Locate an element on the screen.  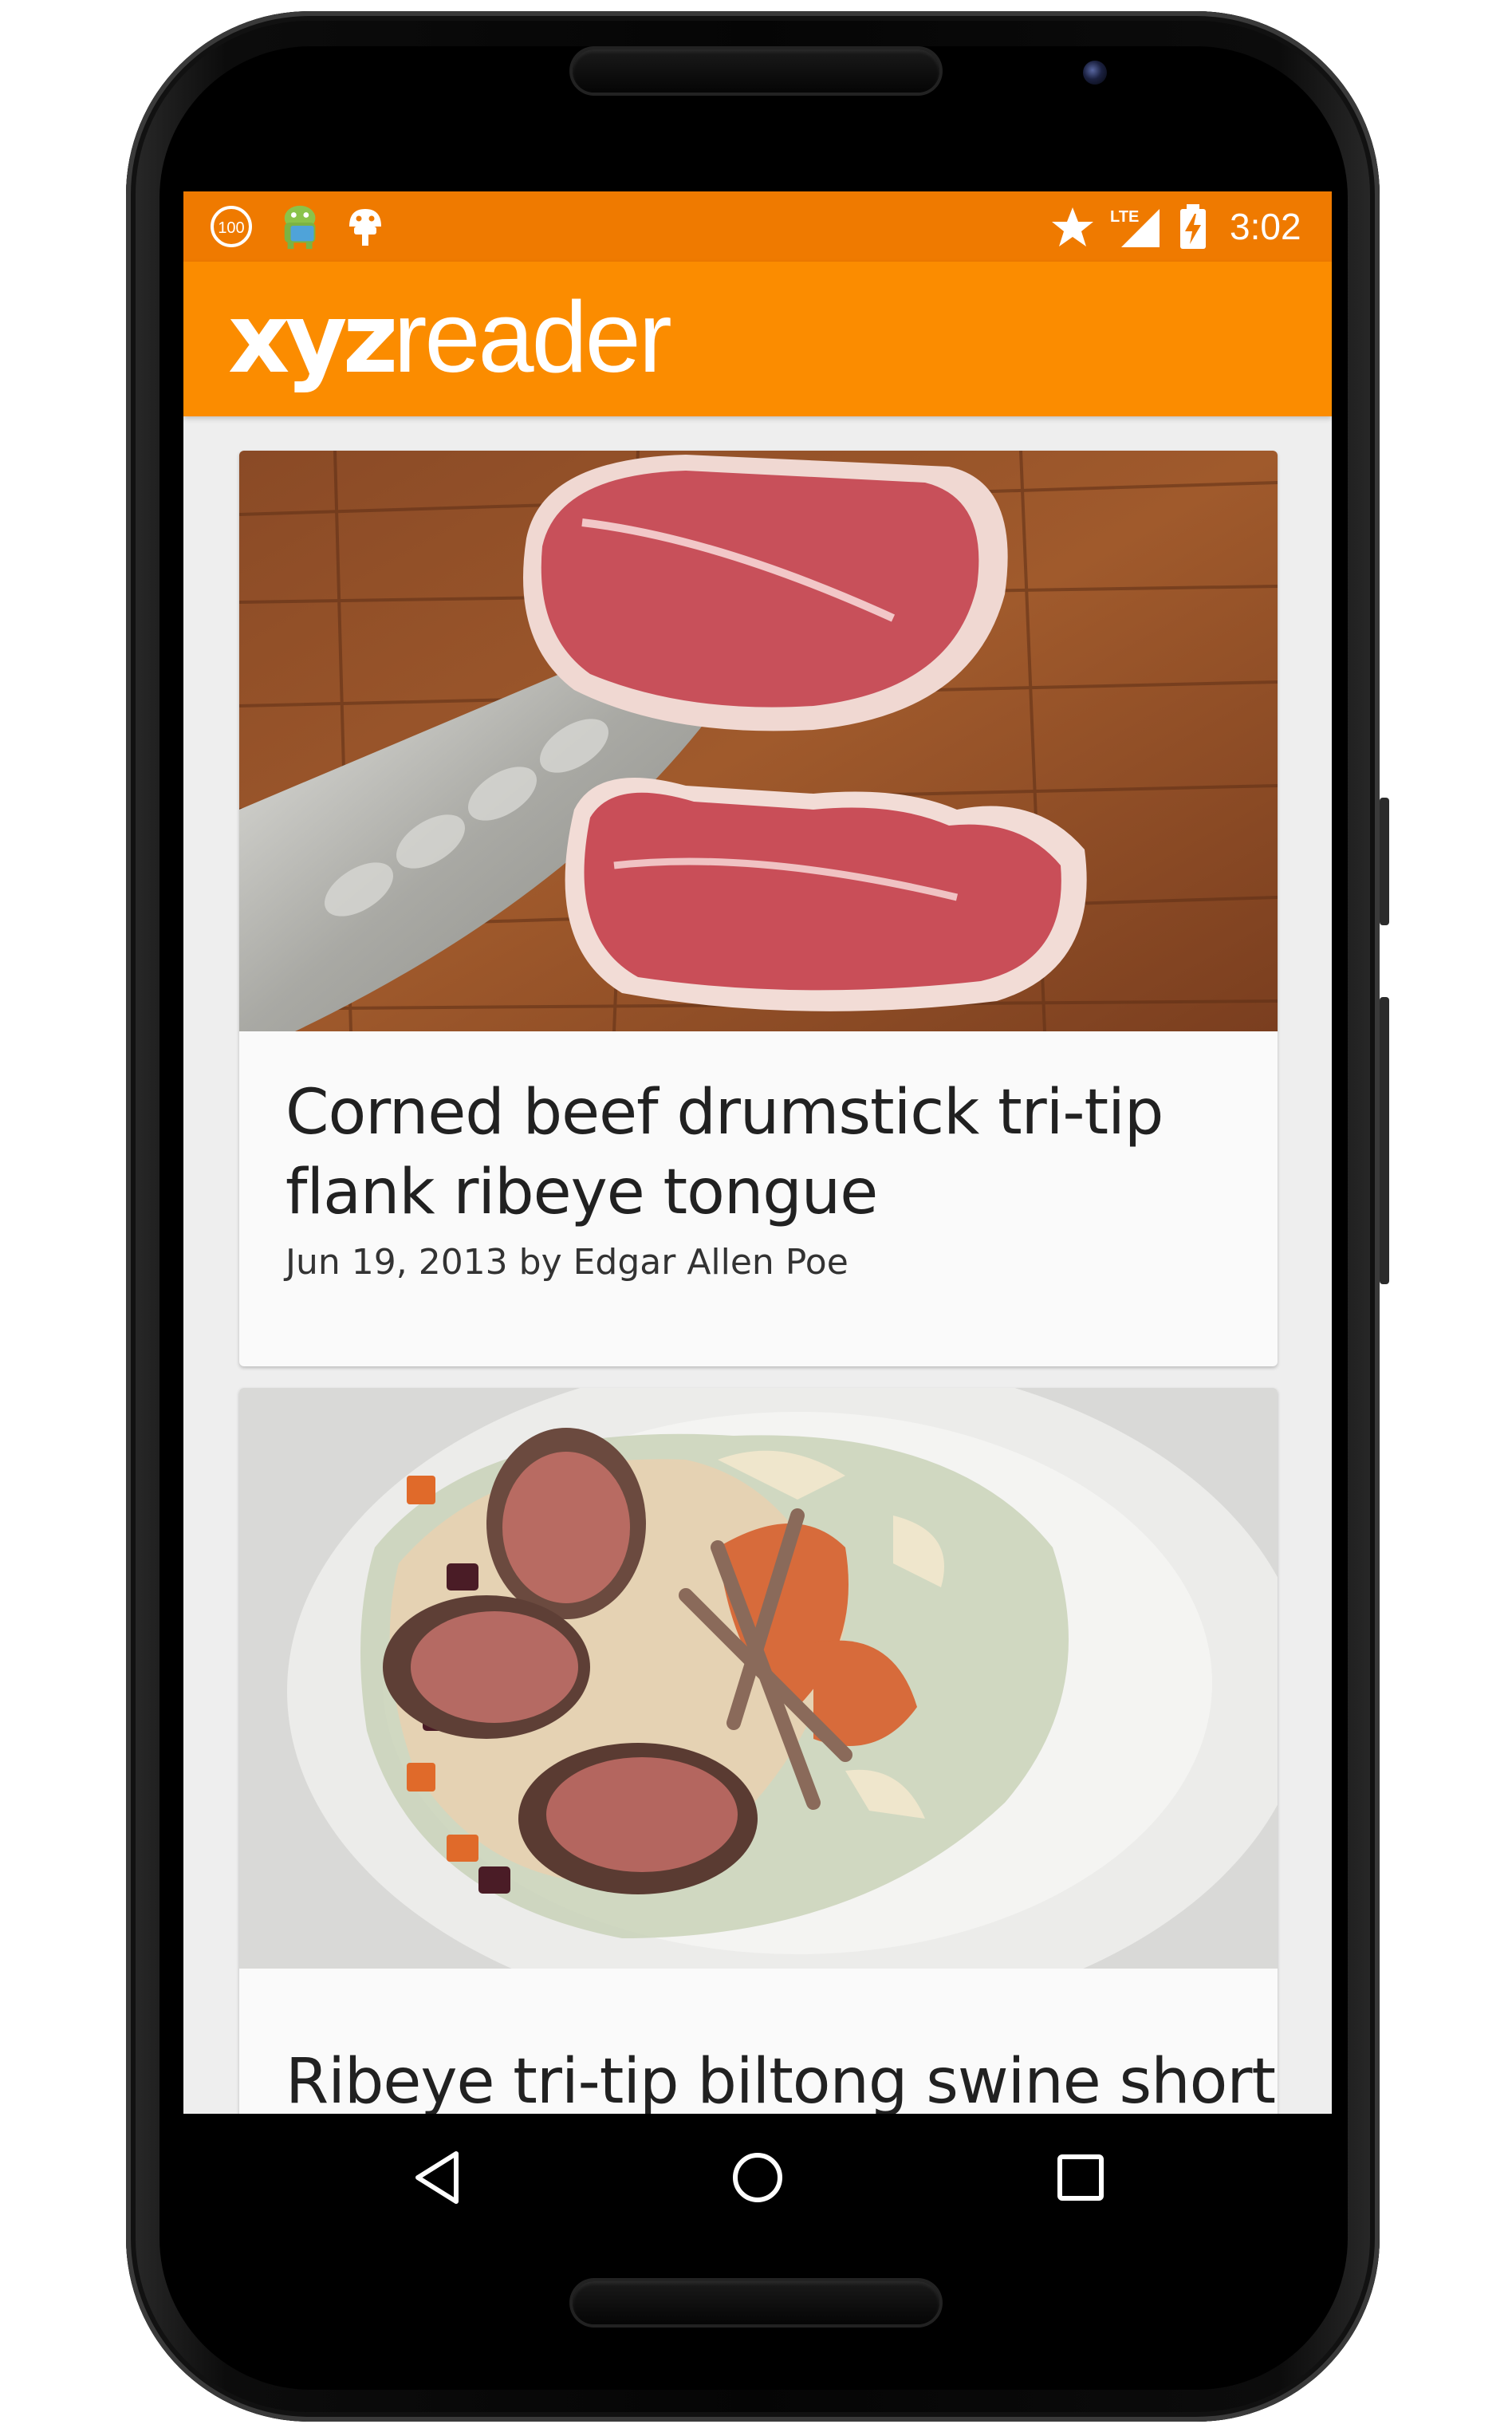
status-bar: 100 LTE 3:02 is located at coordinates (757, 227).